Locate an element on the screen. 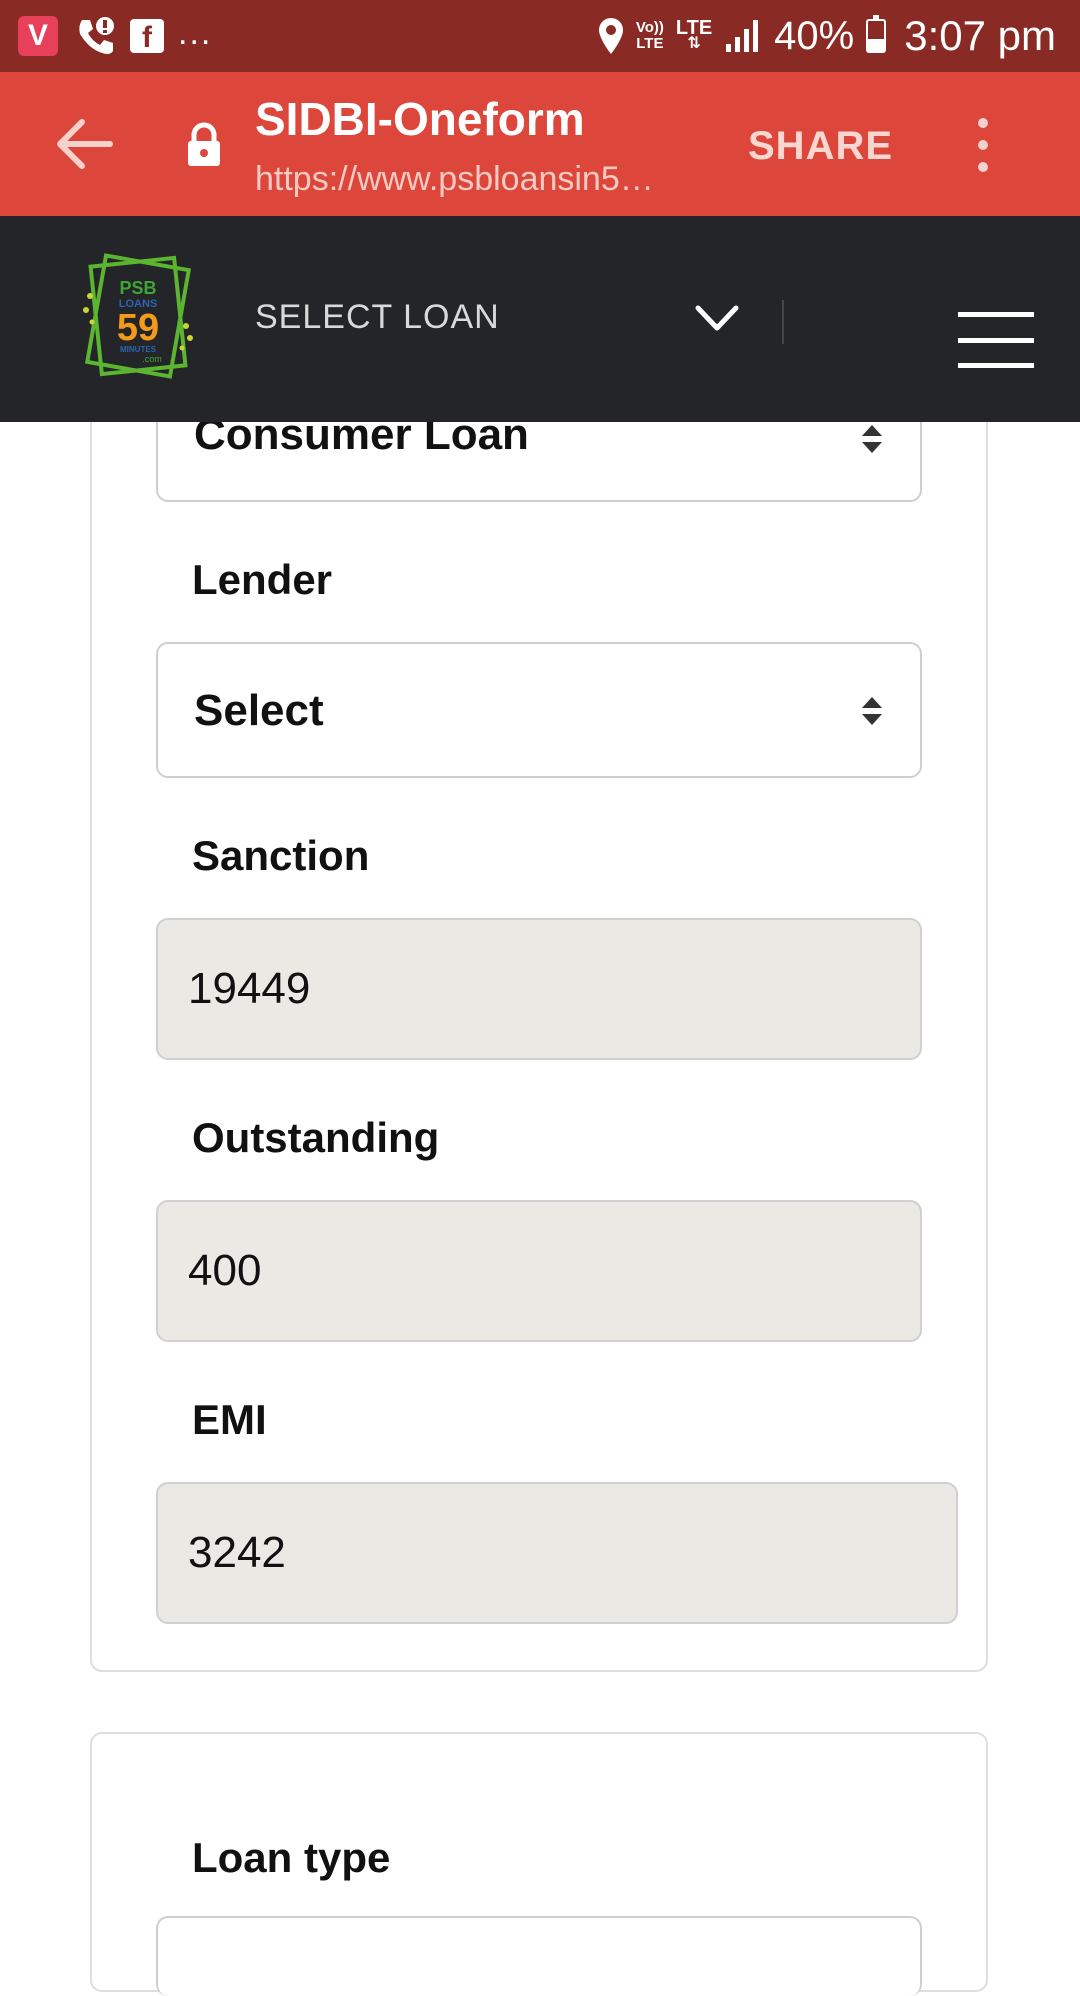 The width and height of the screenshot is (1080, 1996). lender-label: Lender is located at coordinates (262, 579).